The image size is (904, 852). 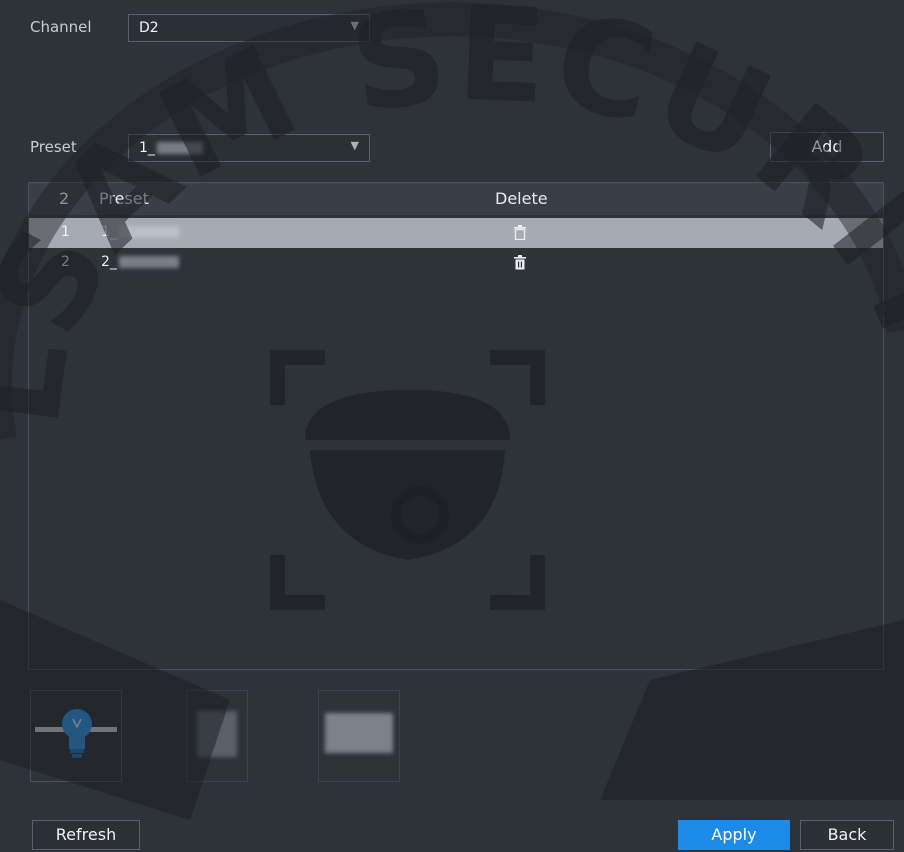 I want to click on add-button: Add, so click(x=827, y=147).